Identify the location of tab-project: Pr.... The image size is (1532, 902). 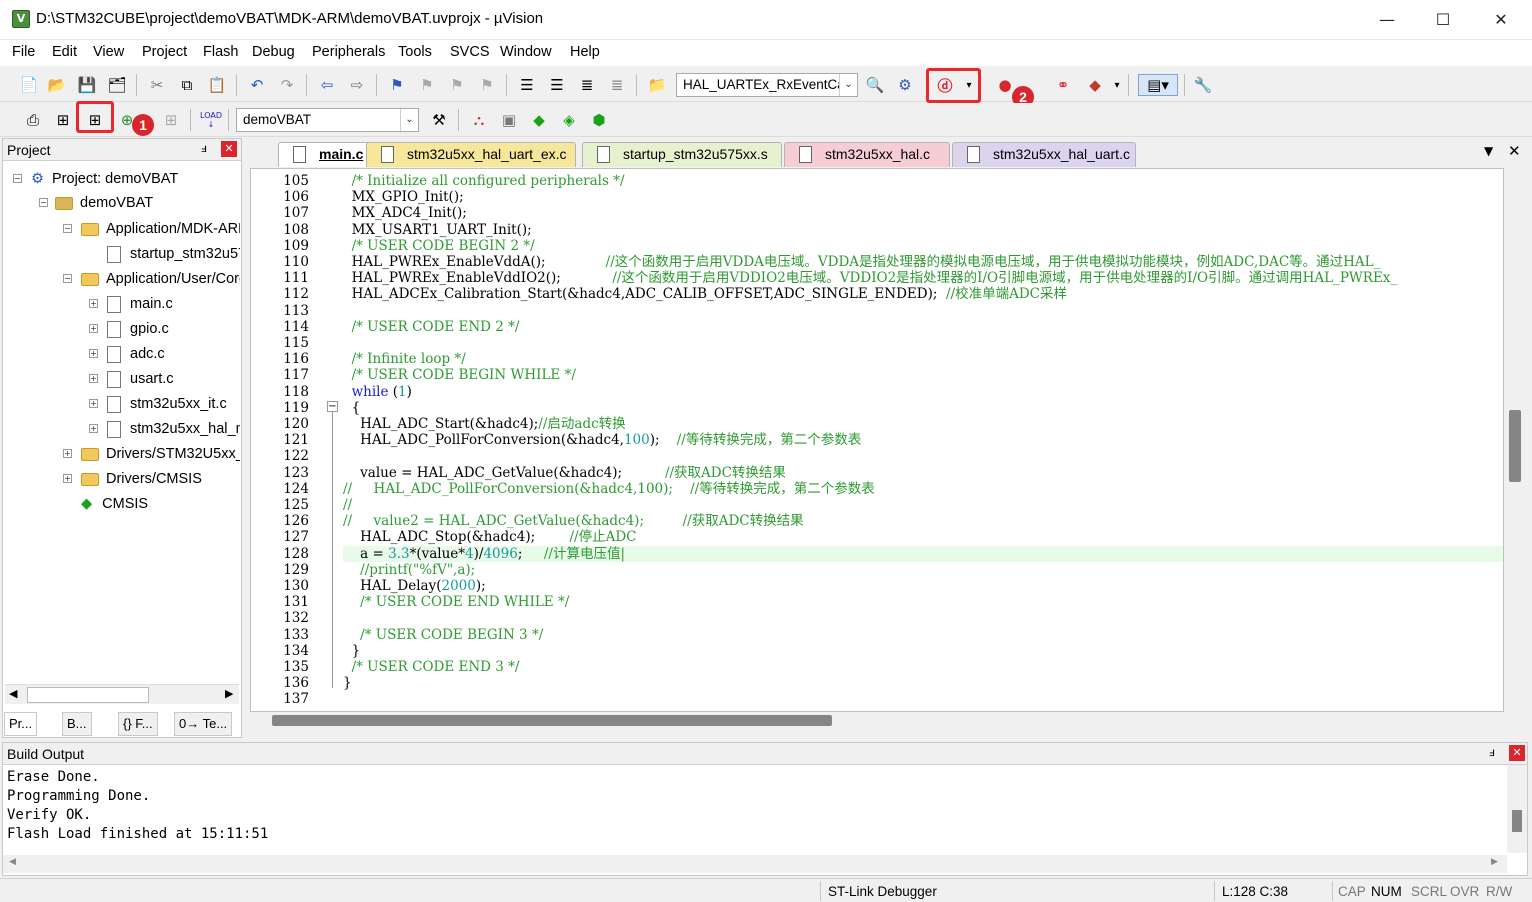
(21, 724).